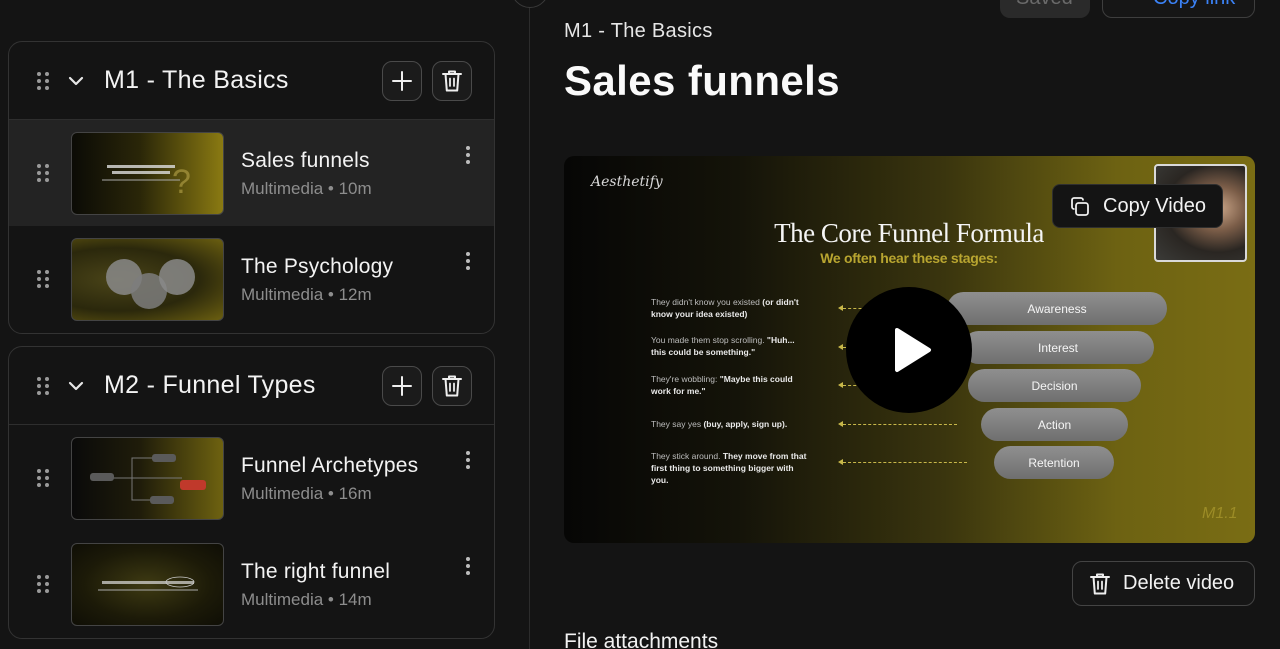 The width and height of the screenshot is (1280, 649). Describe the element at coordinates (306, 188) in the screenshot. I see `lesson-meta: Multimedia • 10m` at that location.